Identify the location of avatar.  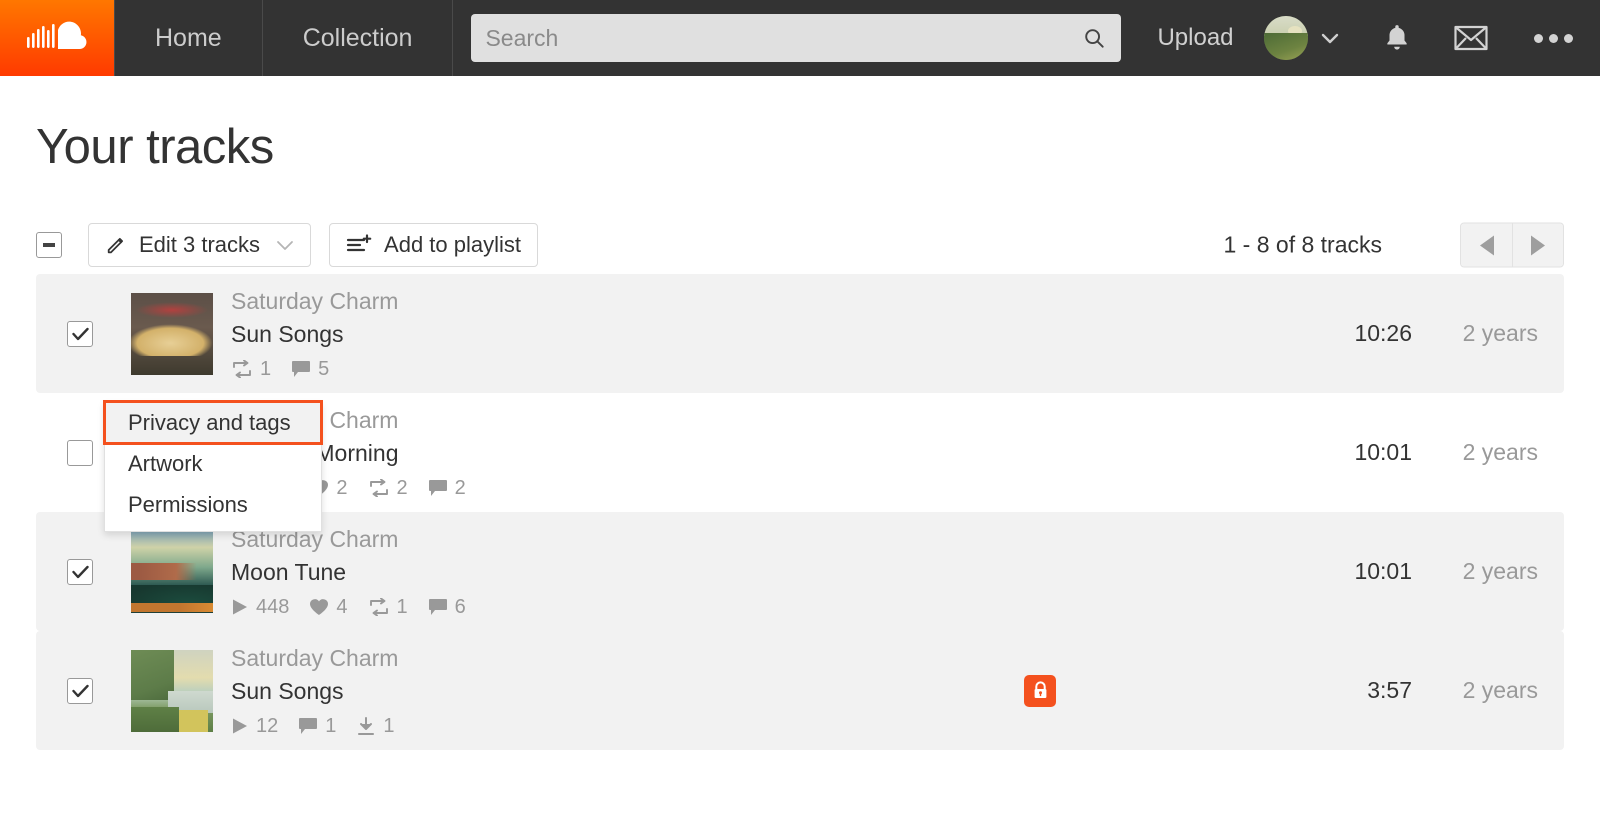
(1285, 38).